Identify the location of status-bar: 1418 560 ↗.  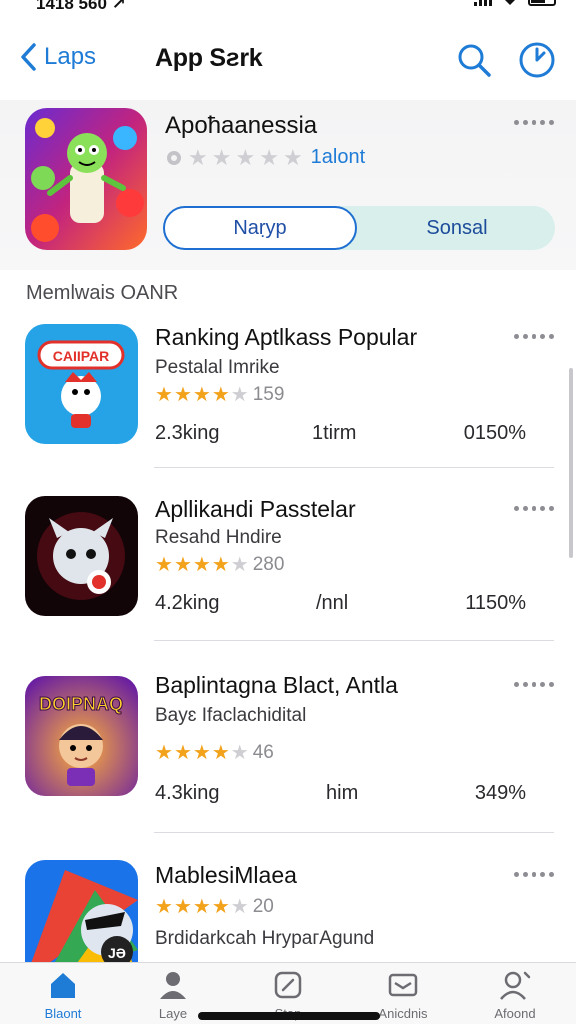
(288, 9).